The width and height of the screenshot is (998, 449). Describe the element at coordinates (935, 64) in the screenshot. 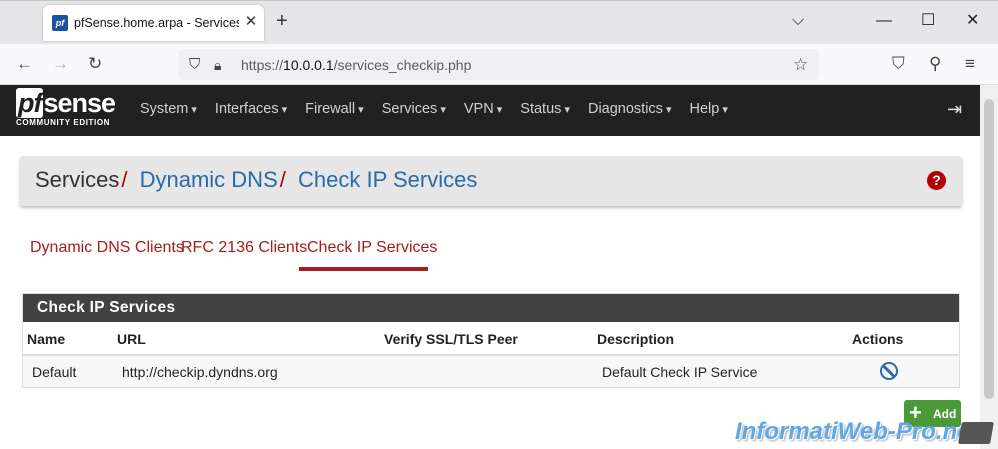

I see `extensions-icon: ⚲` at that location.